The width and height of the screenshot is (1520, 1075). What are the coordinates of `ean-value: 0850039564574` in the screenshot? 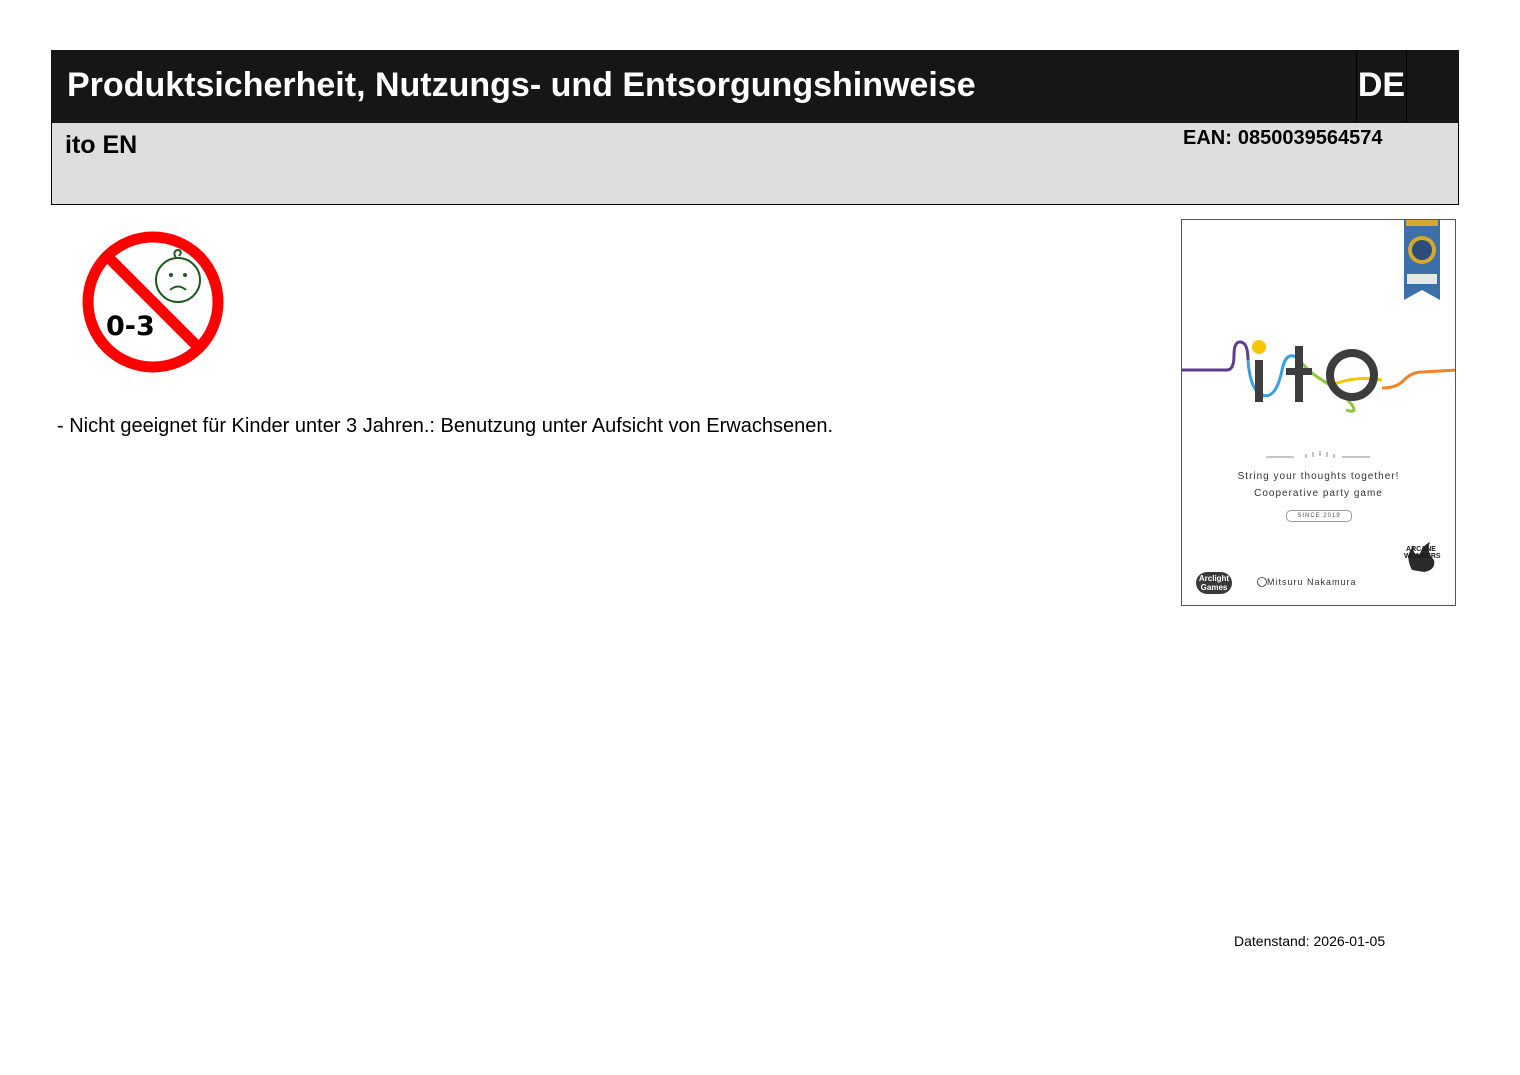 It's located at (1310, 138).